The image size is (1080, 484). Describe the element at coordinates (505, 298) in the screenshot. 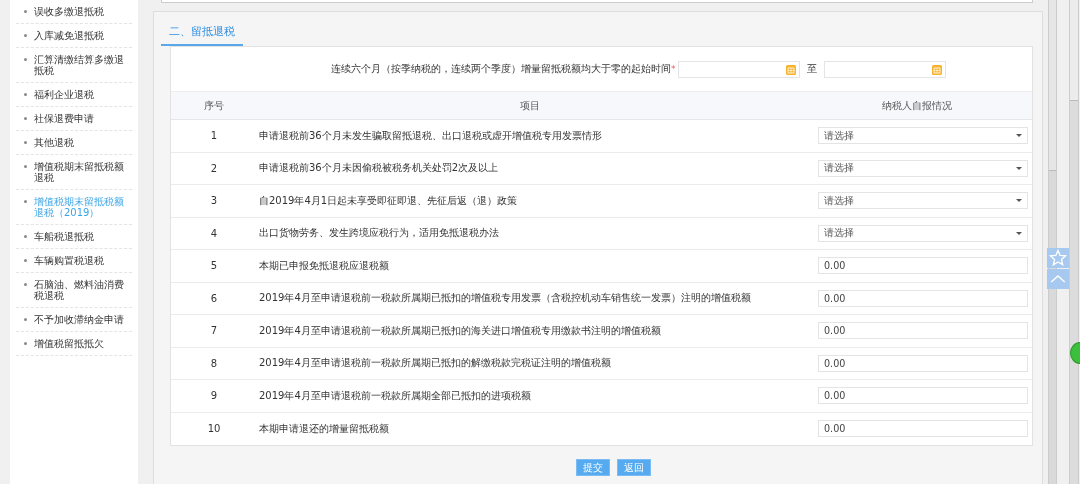

I see `table-cell-text: 2019年4月至申请退税前一税款所属期已抵扣的增值税专用发票（含税控机动车销售统一发票）注明的增值税额` at that location.